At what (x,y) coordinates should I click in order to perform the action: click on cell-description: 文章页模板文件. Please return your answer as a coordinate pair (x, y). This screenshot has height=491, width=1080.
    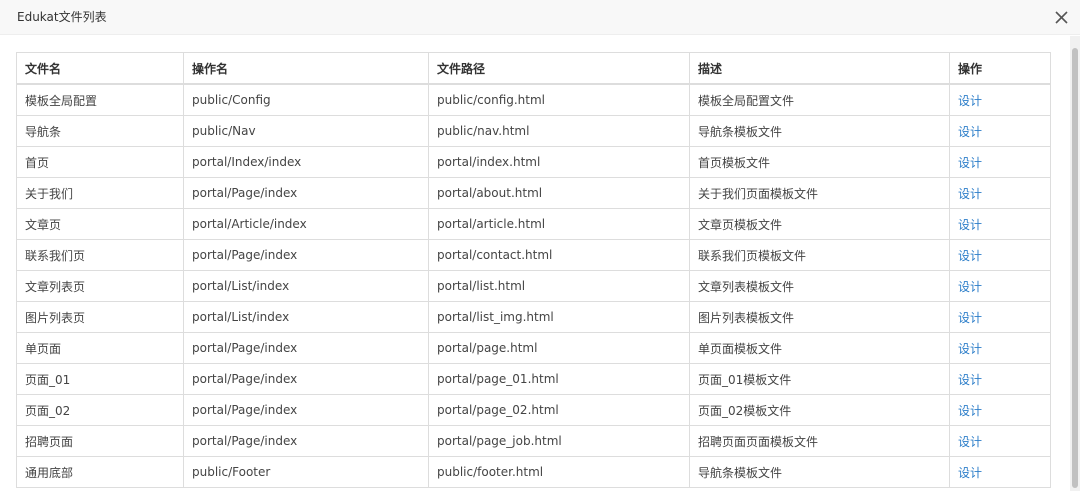
    Looking at the image, I should click on (819, 224).